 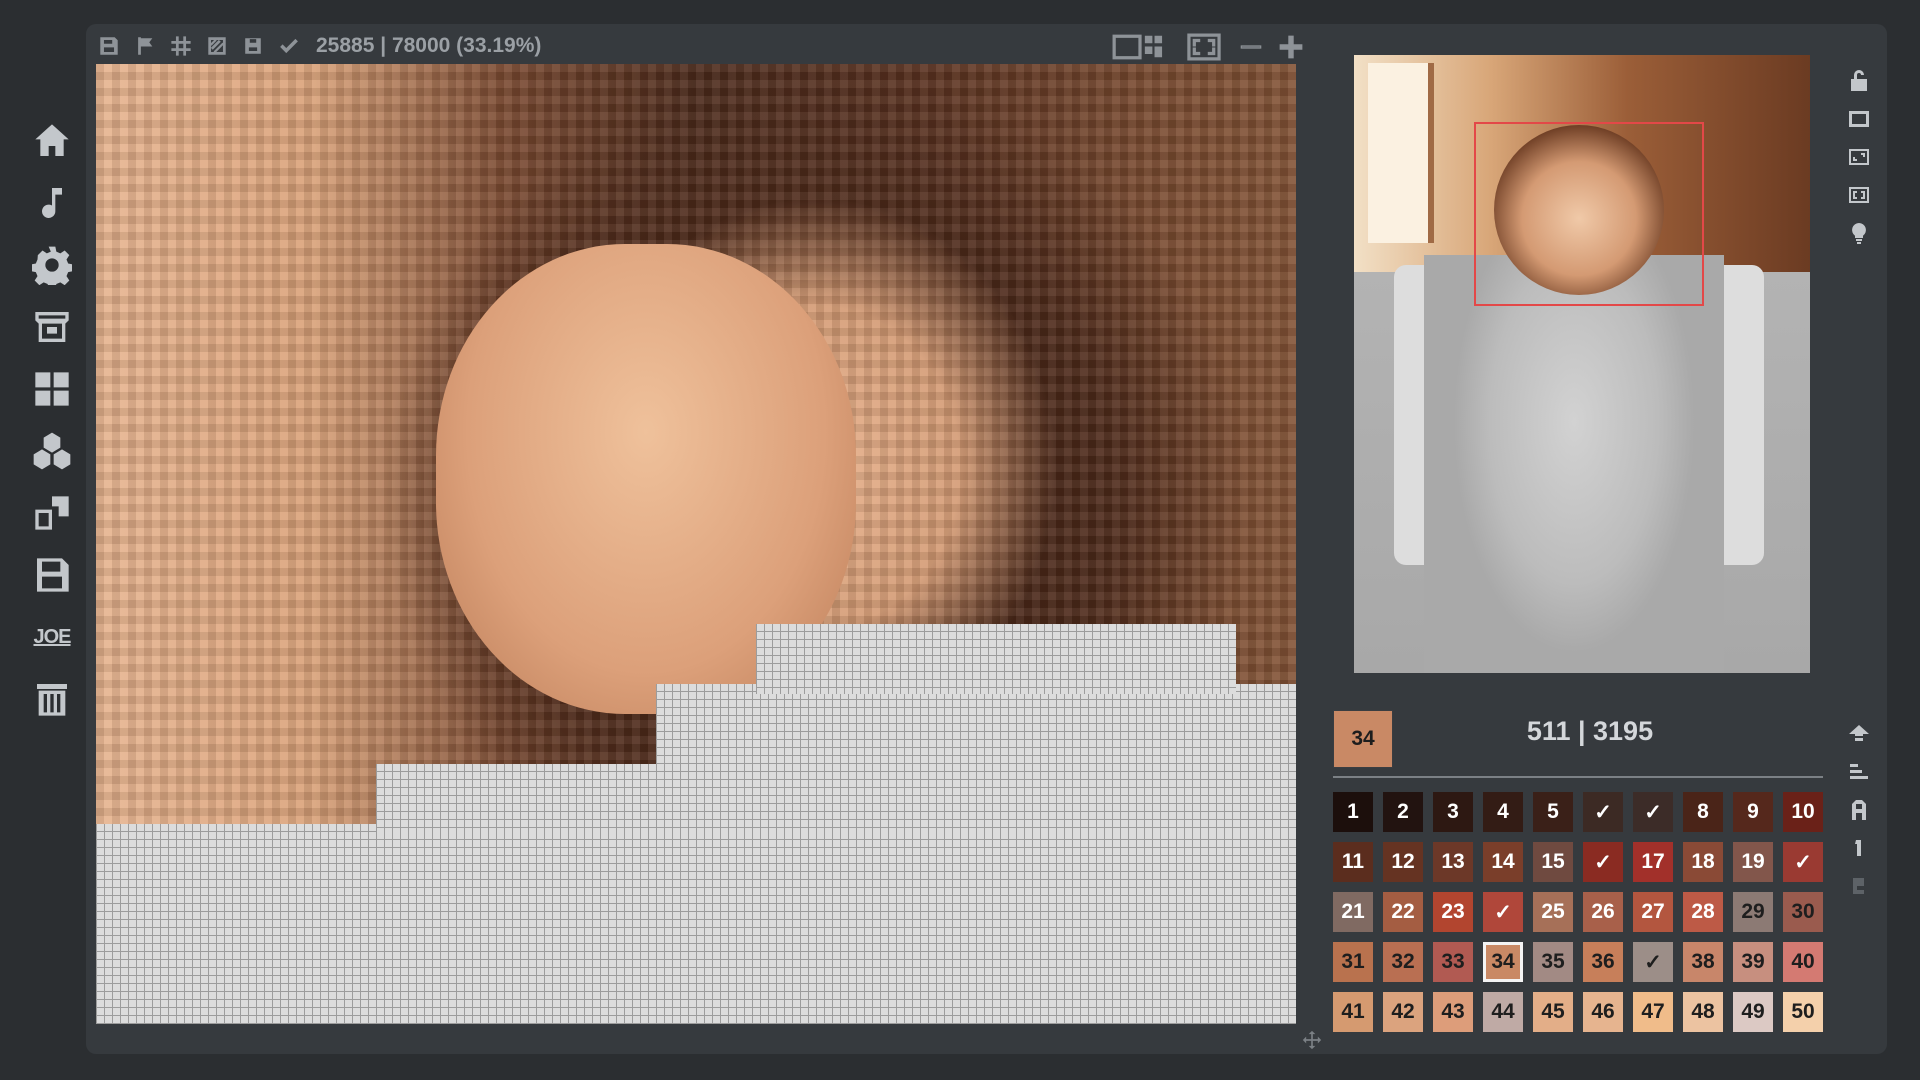 What do you see at coordinates (1859, 81) in the screenshot?
I see `lock-open-icon` at bounding box center [1859, 81].